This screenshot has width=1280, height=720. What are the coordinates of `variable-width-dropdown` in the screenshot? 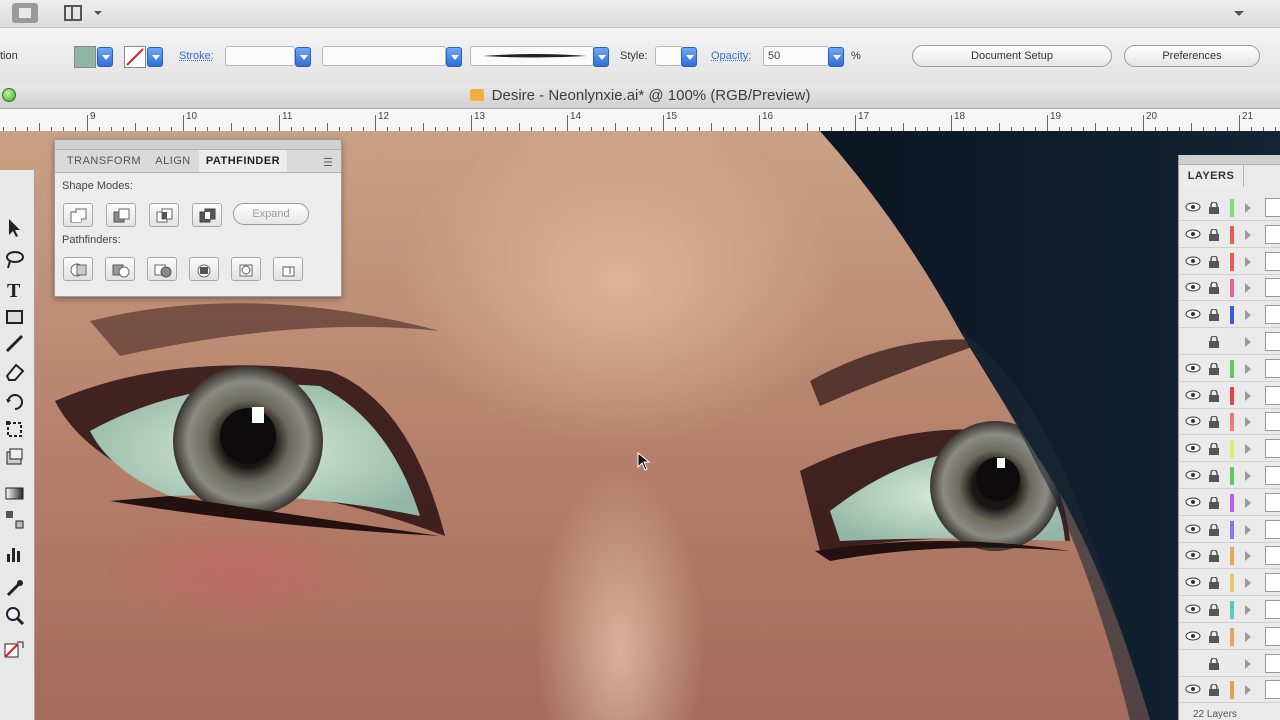 It's located at (454, 57).